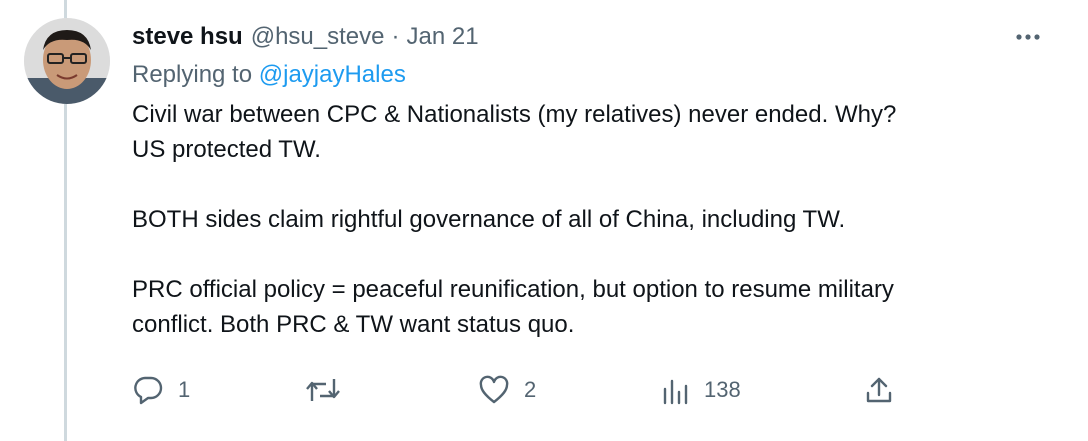  I want to click on reply-count: 1, so click(184, 389).